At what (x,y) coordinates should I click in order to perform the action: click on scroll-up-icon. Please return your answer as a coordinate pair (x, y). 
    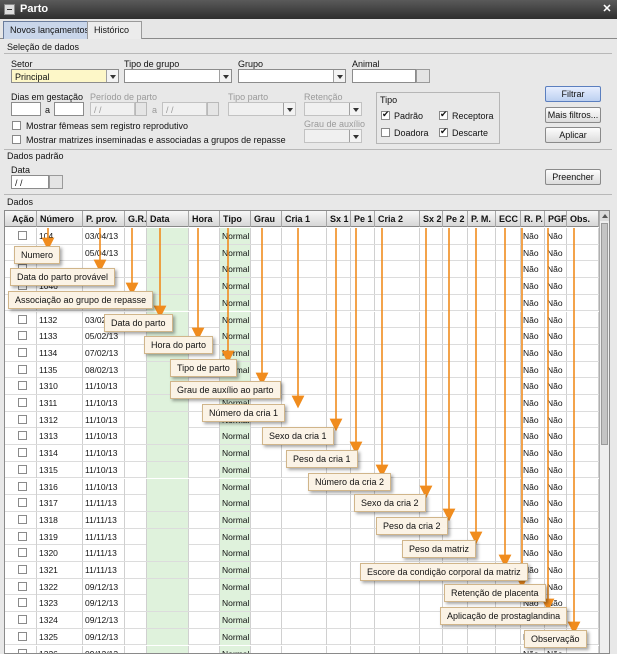
    Looking at the image, I should click on (604, 216).